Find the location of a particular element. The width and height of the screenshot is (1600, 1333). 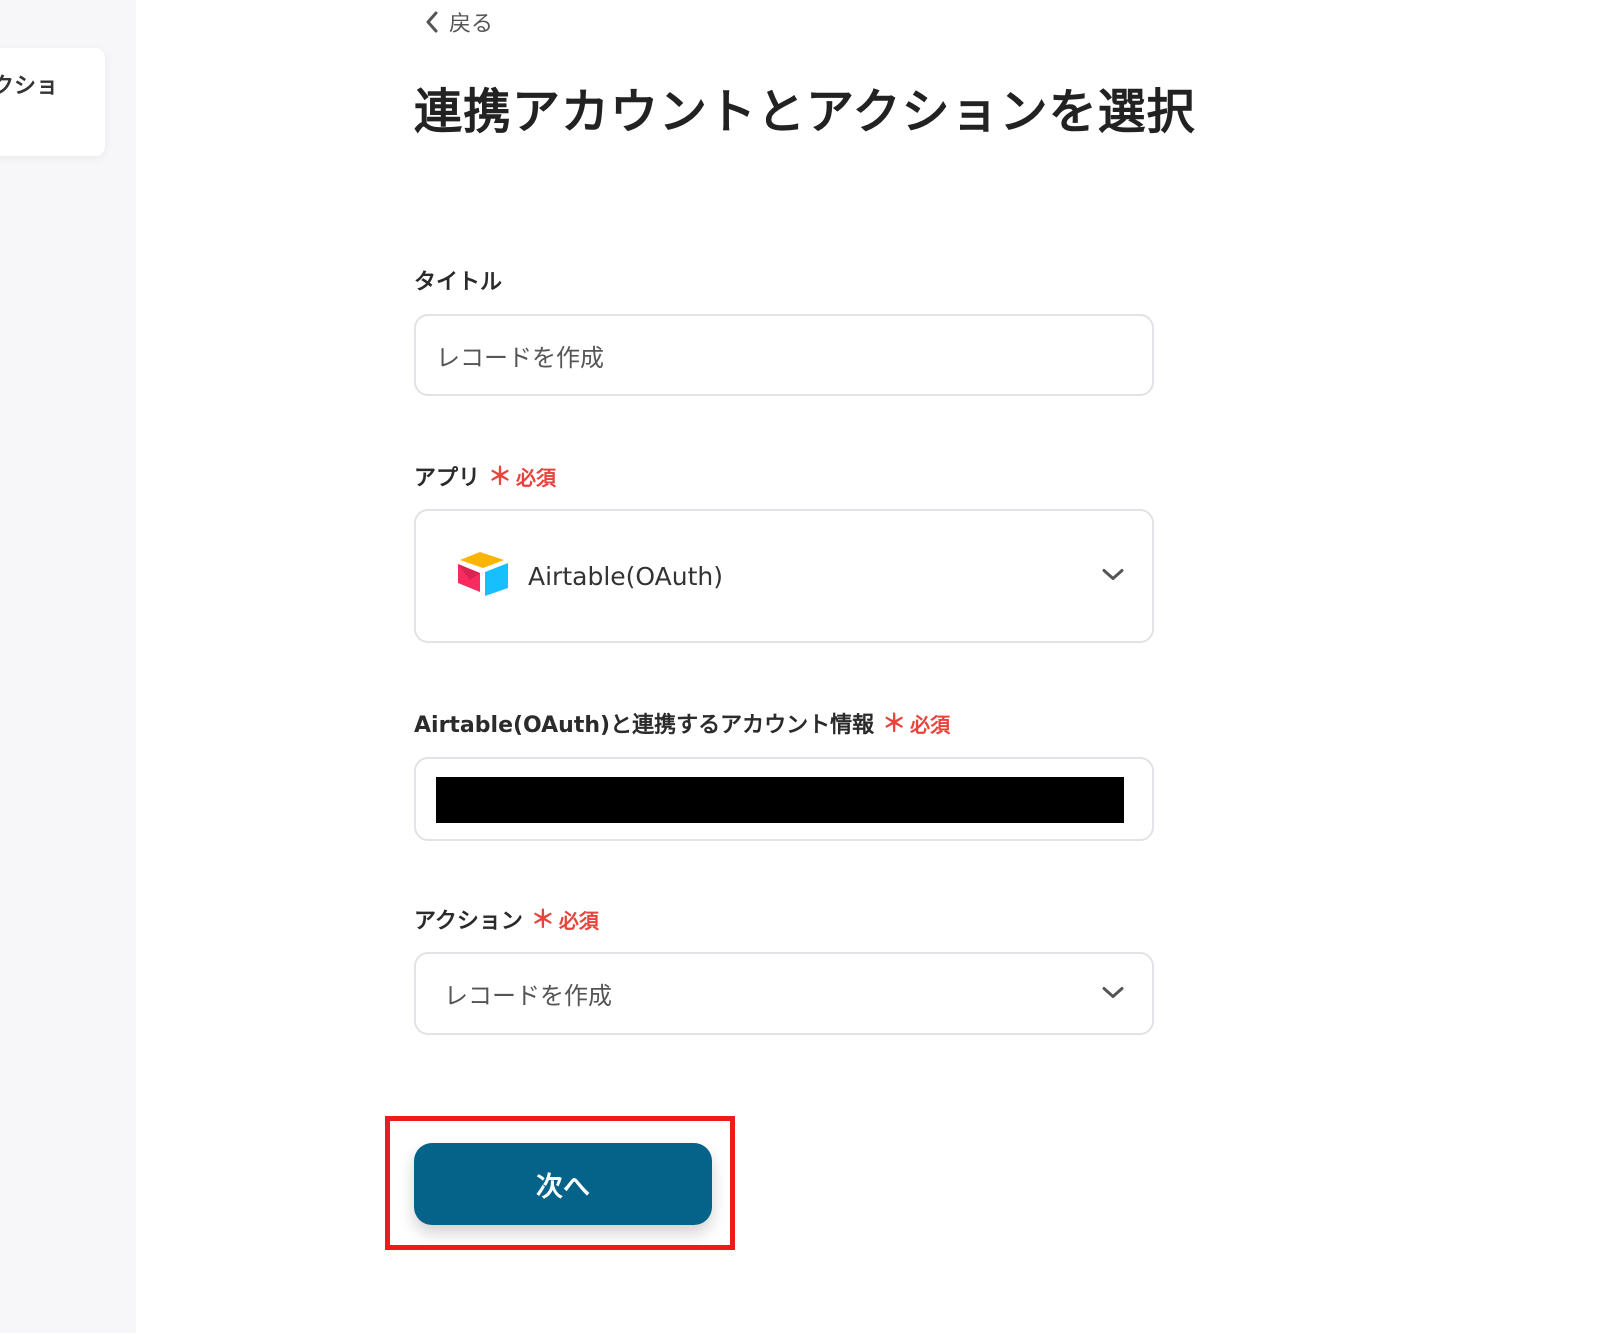

action-field-label: アクション ＊ 必須 is located at coordinates (506, 919).